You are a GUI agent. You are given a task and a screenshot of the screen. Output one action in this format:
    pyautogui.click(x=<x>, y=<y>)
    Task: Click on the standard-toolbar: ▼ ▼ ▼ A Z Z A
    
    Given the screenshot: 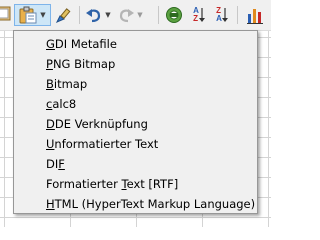 What is the action you would take?
    pyautogui.click(x=135, y=15)
    